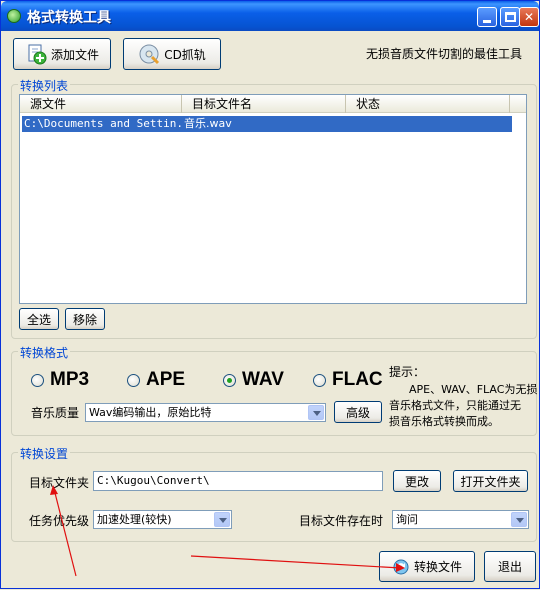 Image resolution: width=540 pixels, height=590 pixels. I want to click on convert-button: 转换文件, so click(427, 566).